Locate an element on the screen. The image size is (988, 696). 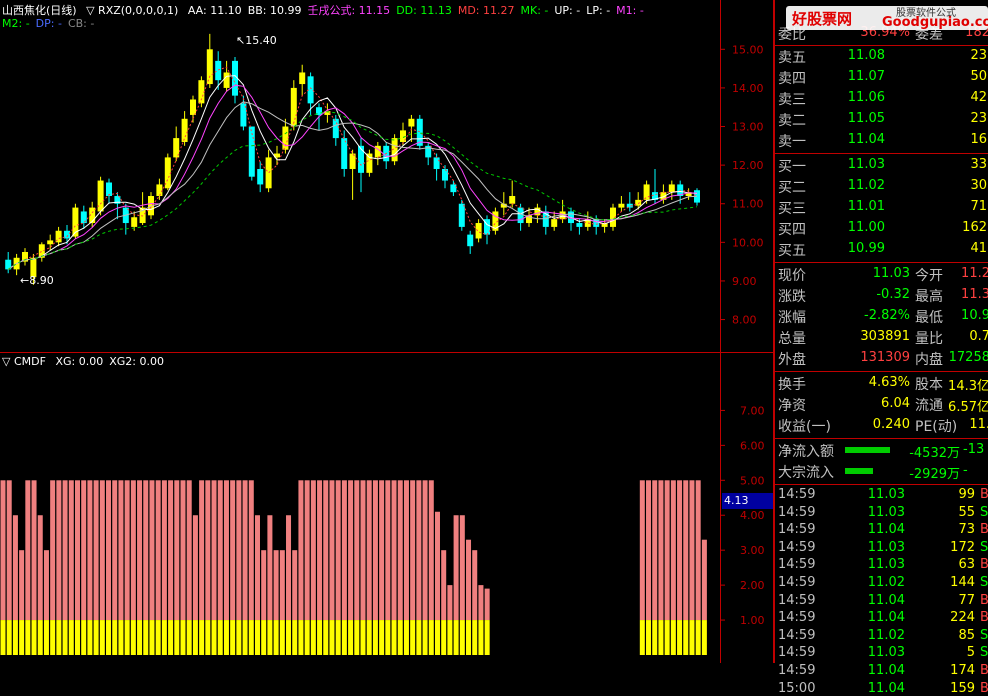
sell-level-price: 11.05 is located at coordinates (866, 118).